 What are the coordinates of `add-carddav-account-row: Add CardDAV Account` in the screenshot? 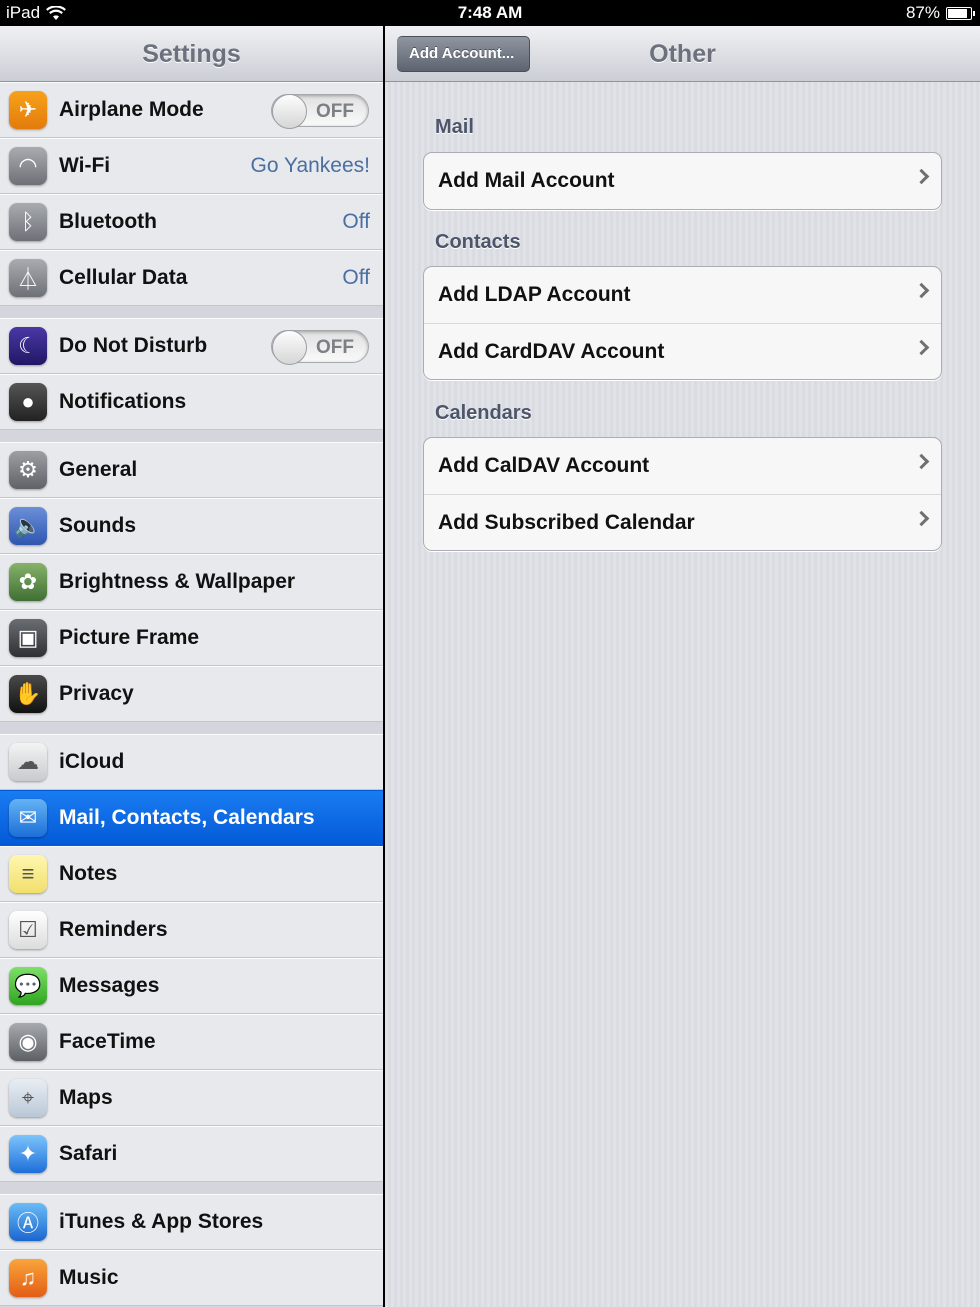 It's located at (682, 351).